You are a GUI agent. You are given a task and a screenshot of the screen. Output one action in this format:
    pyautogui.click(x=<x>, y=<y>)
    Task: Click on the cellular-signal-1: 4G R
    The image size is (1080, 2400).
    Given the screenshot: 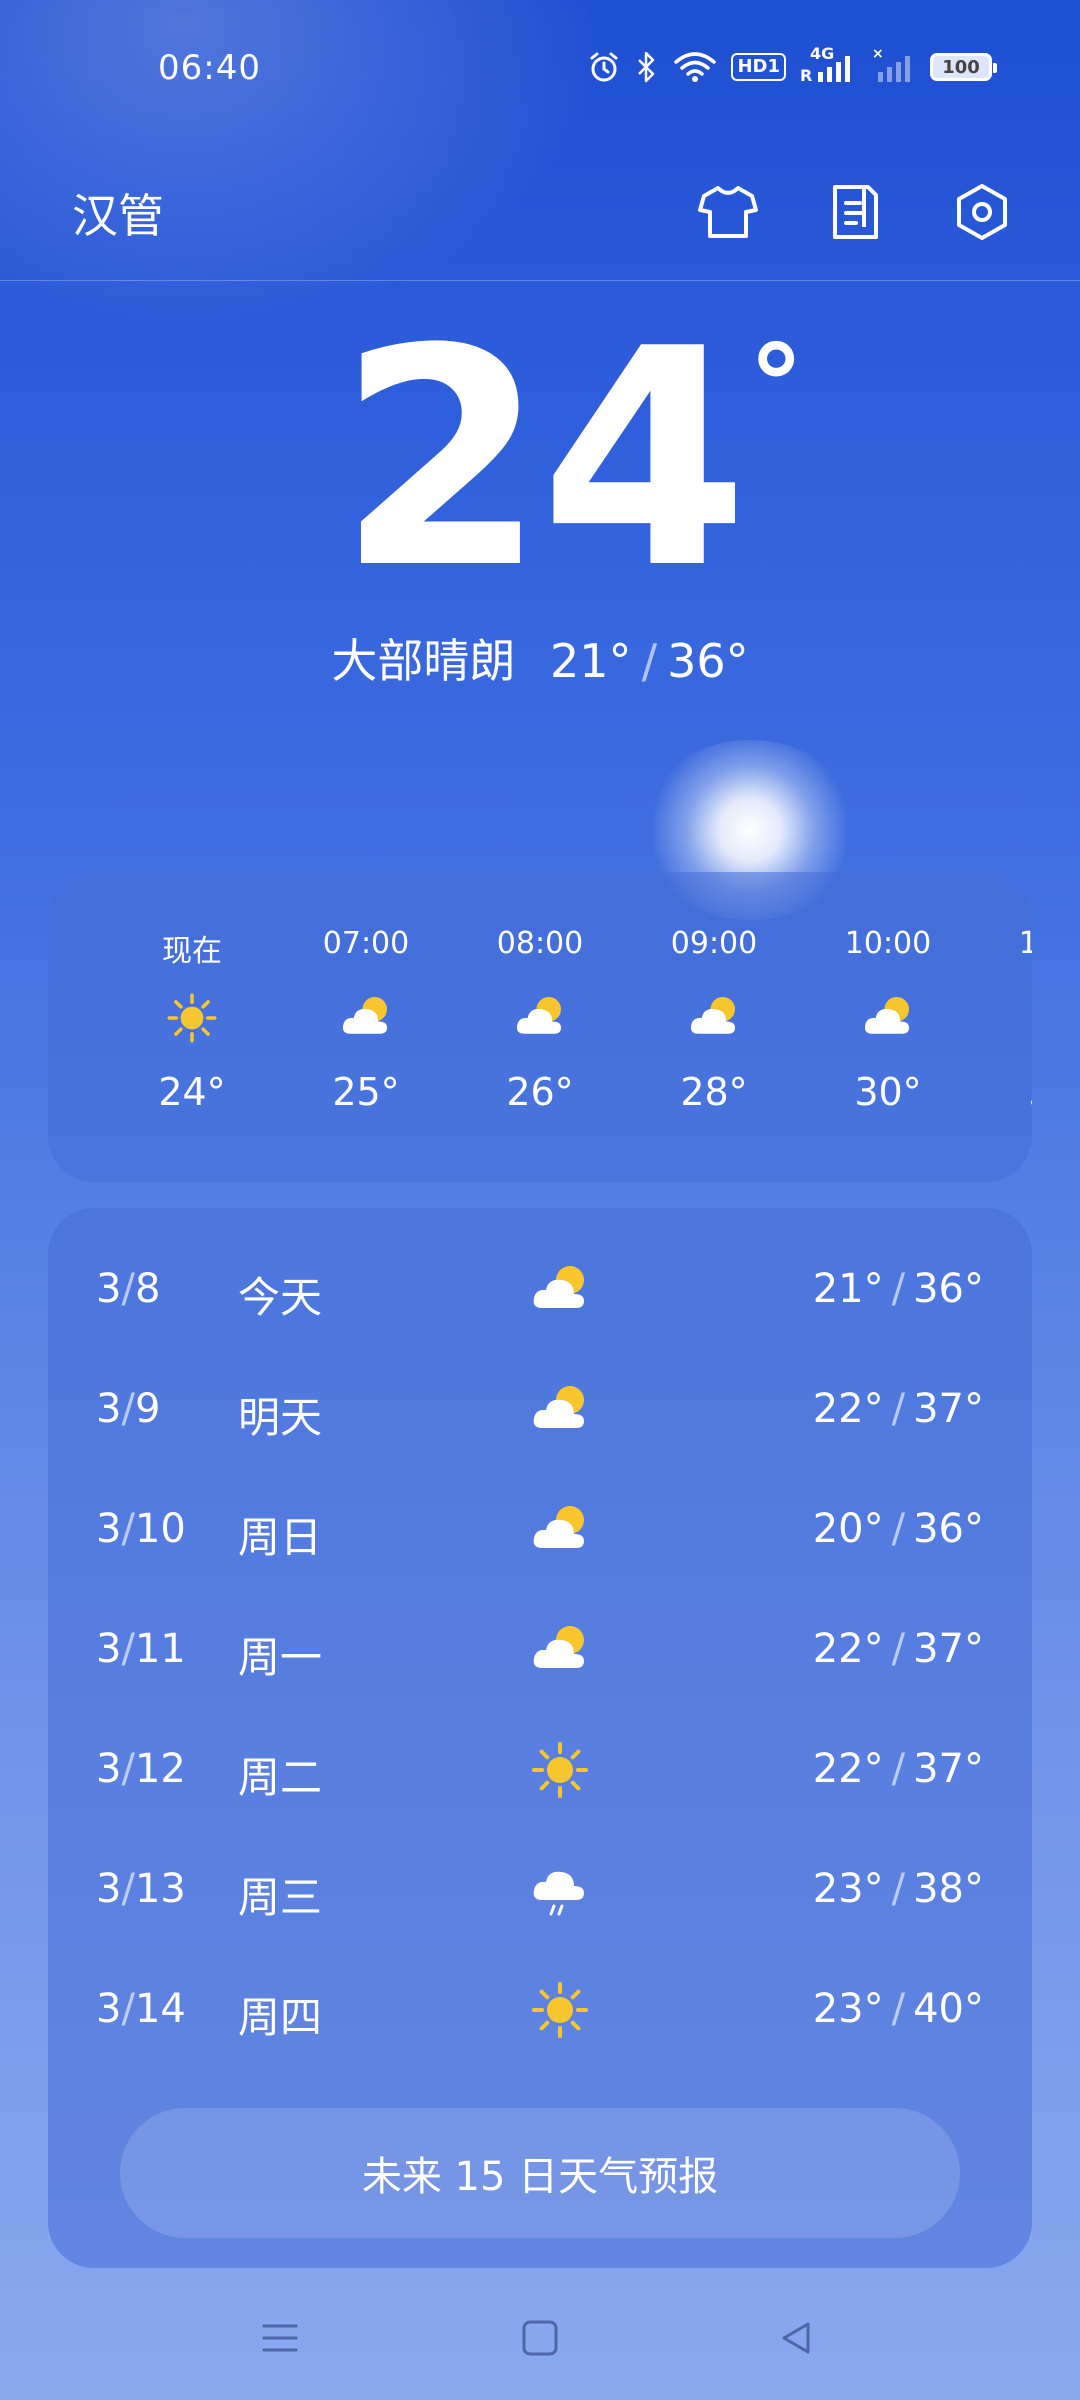 What is the action you would take?
    pyautogui.click(x=828, y=64)
    